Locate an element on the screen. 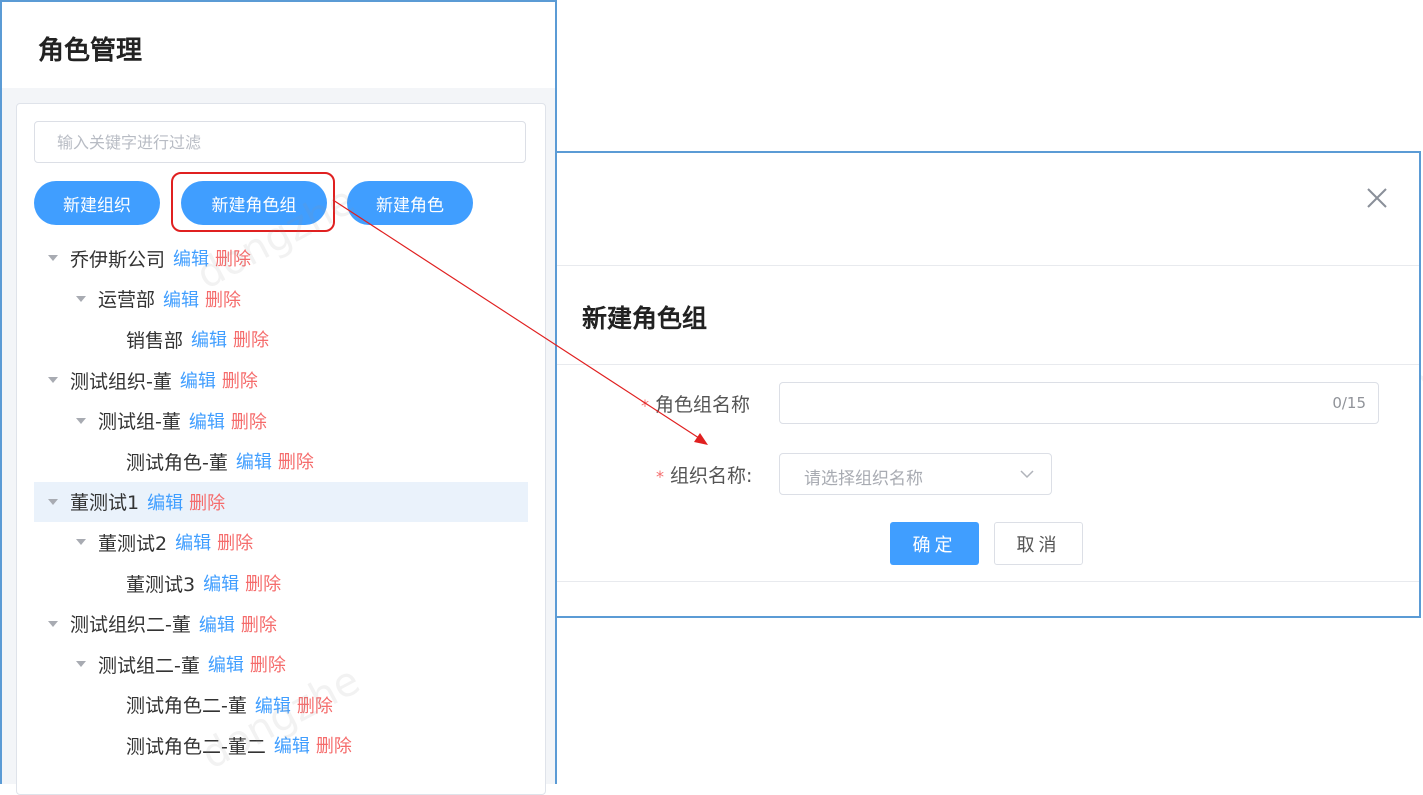 This screenshot has width=1423, height=795. tree-node-label: 测试组-董 is located at coordinates (139, 422).